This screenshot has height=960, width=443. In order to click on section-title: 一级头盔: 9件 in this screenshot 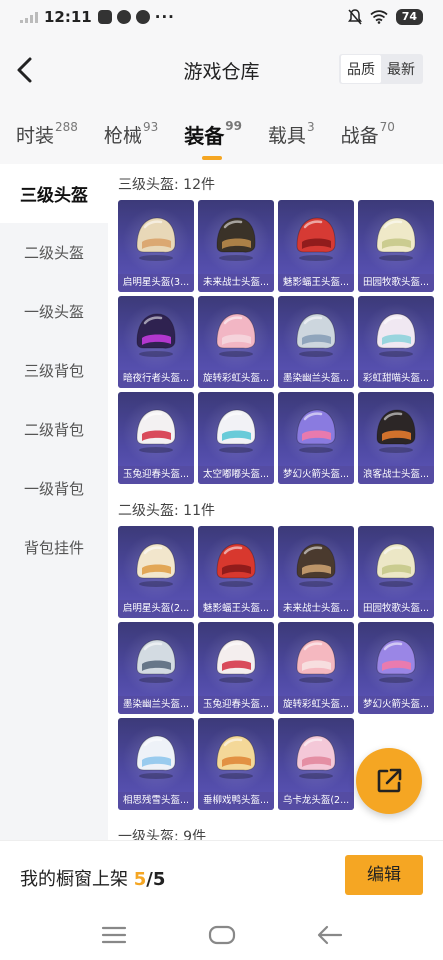, I will do `click(162, 834)`.